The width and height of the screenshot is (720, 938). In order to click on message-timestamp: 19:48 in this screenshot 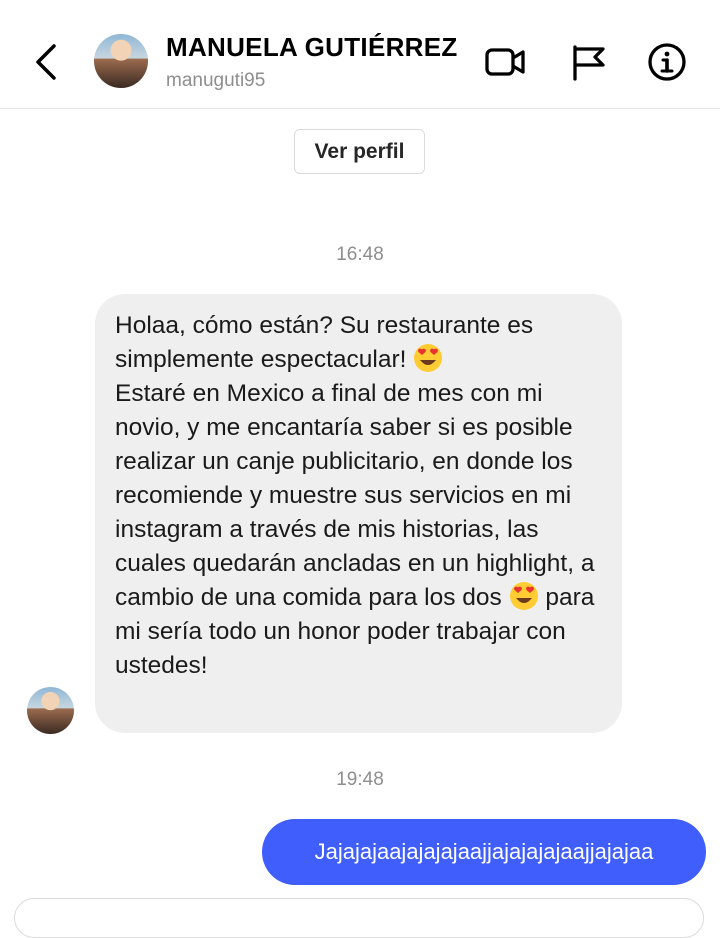, I will do `click(360, 779)`.